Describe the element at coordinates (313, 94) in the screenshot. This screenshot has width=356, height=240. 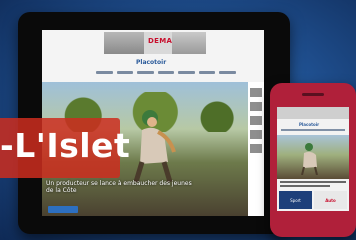
I see `phone-speaker` at that location.